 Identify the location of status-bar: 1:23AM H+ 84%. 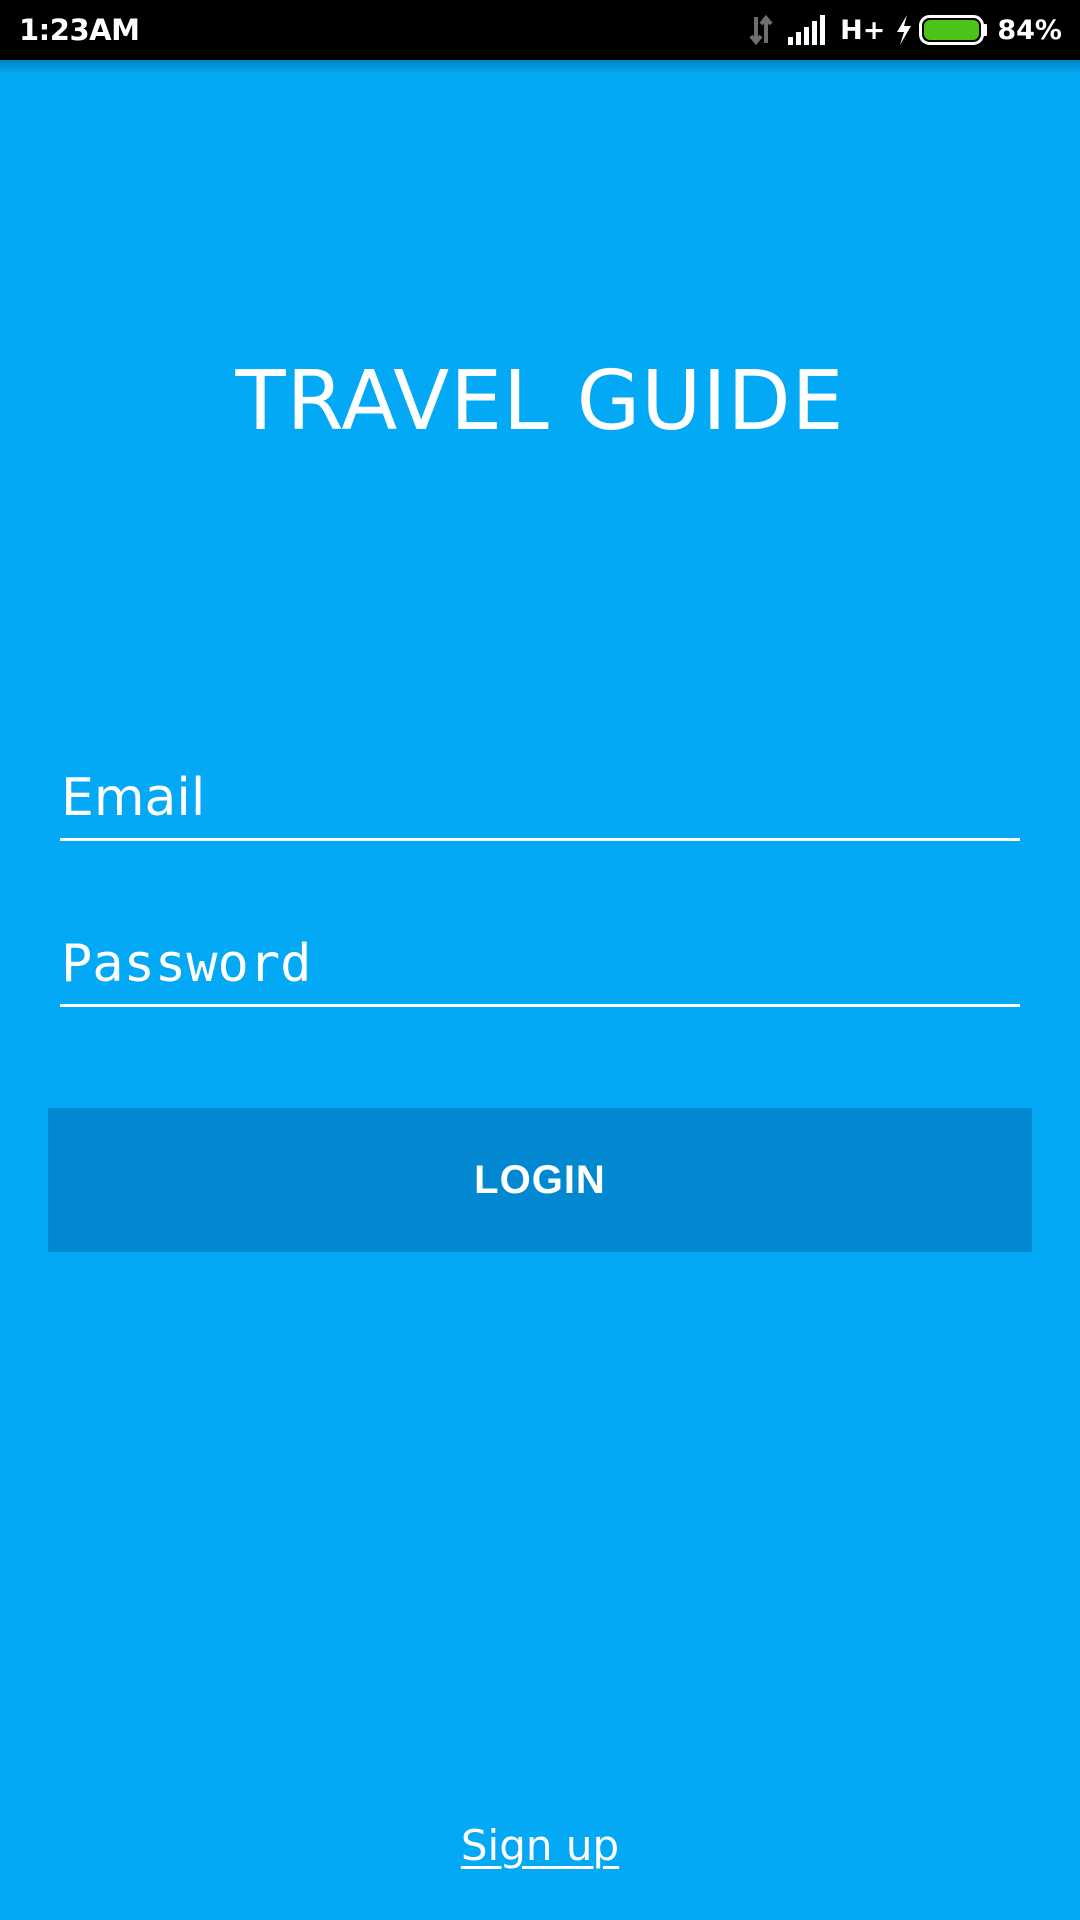
(540, 30).